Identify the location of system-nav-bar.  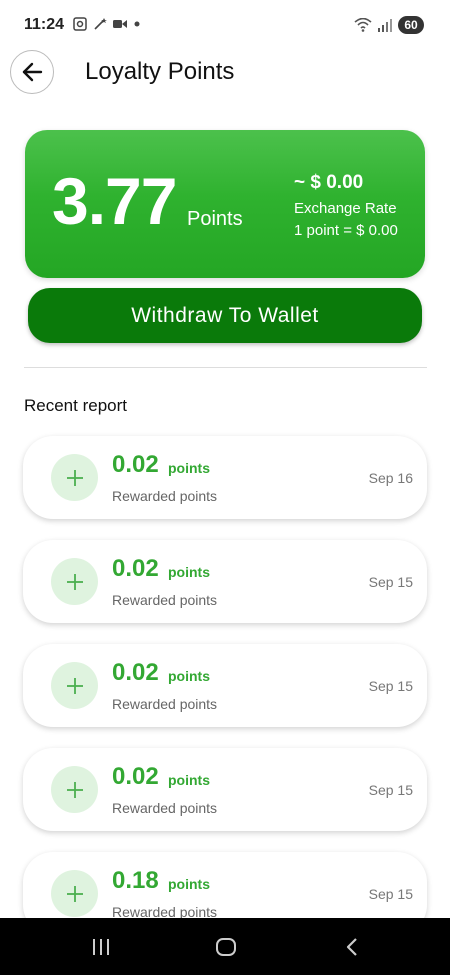
(225, 946).